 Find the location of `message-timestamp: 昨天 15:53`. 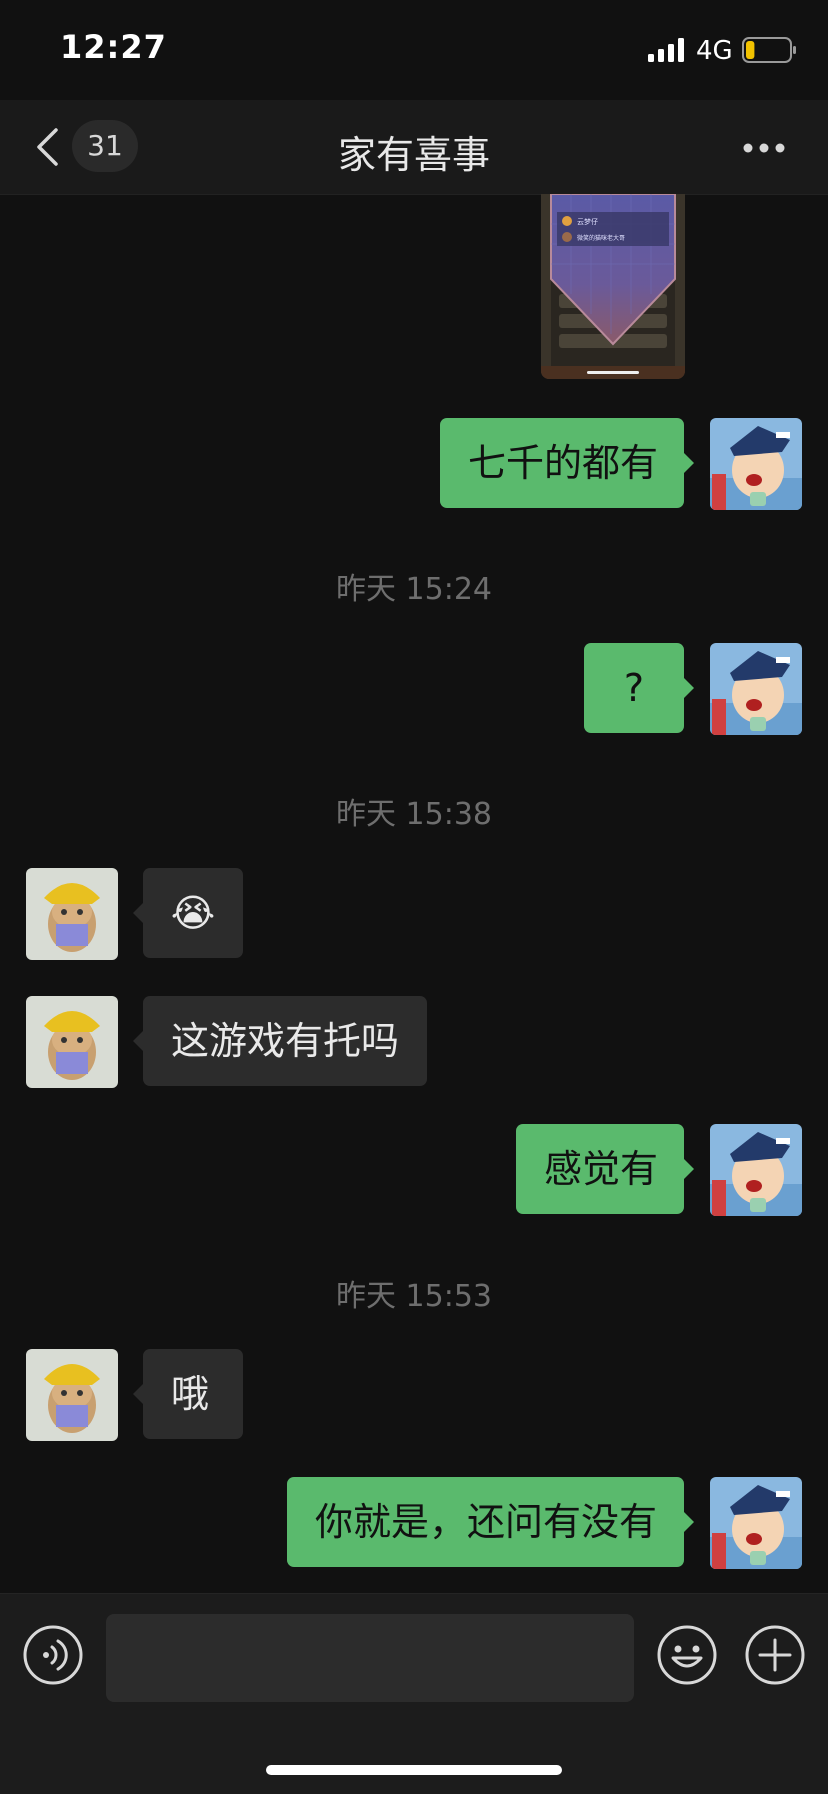

message-timestamp: 昨天 15:53 is located at coordinates (414, 1296).